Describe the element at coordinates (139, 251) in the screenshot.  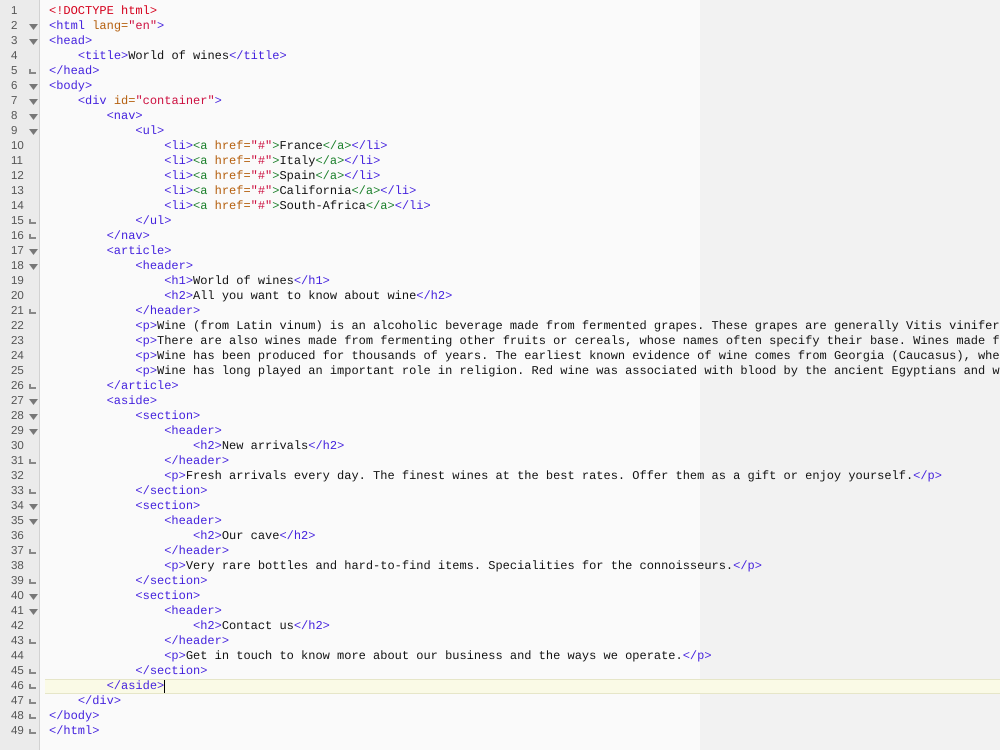
I see `code-line: <article>` at that location.